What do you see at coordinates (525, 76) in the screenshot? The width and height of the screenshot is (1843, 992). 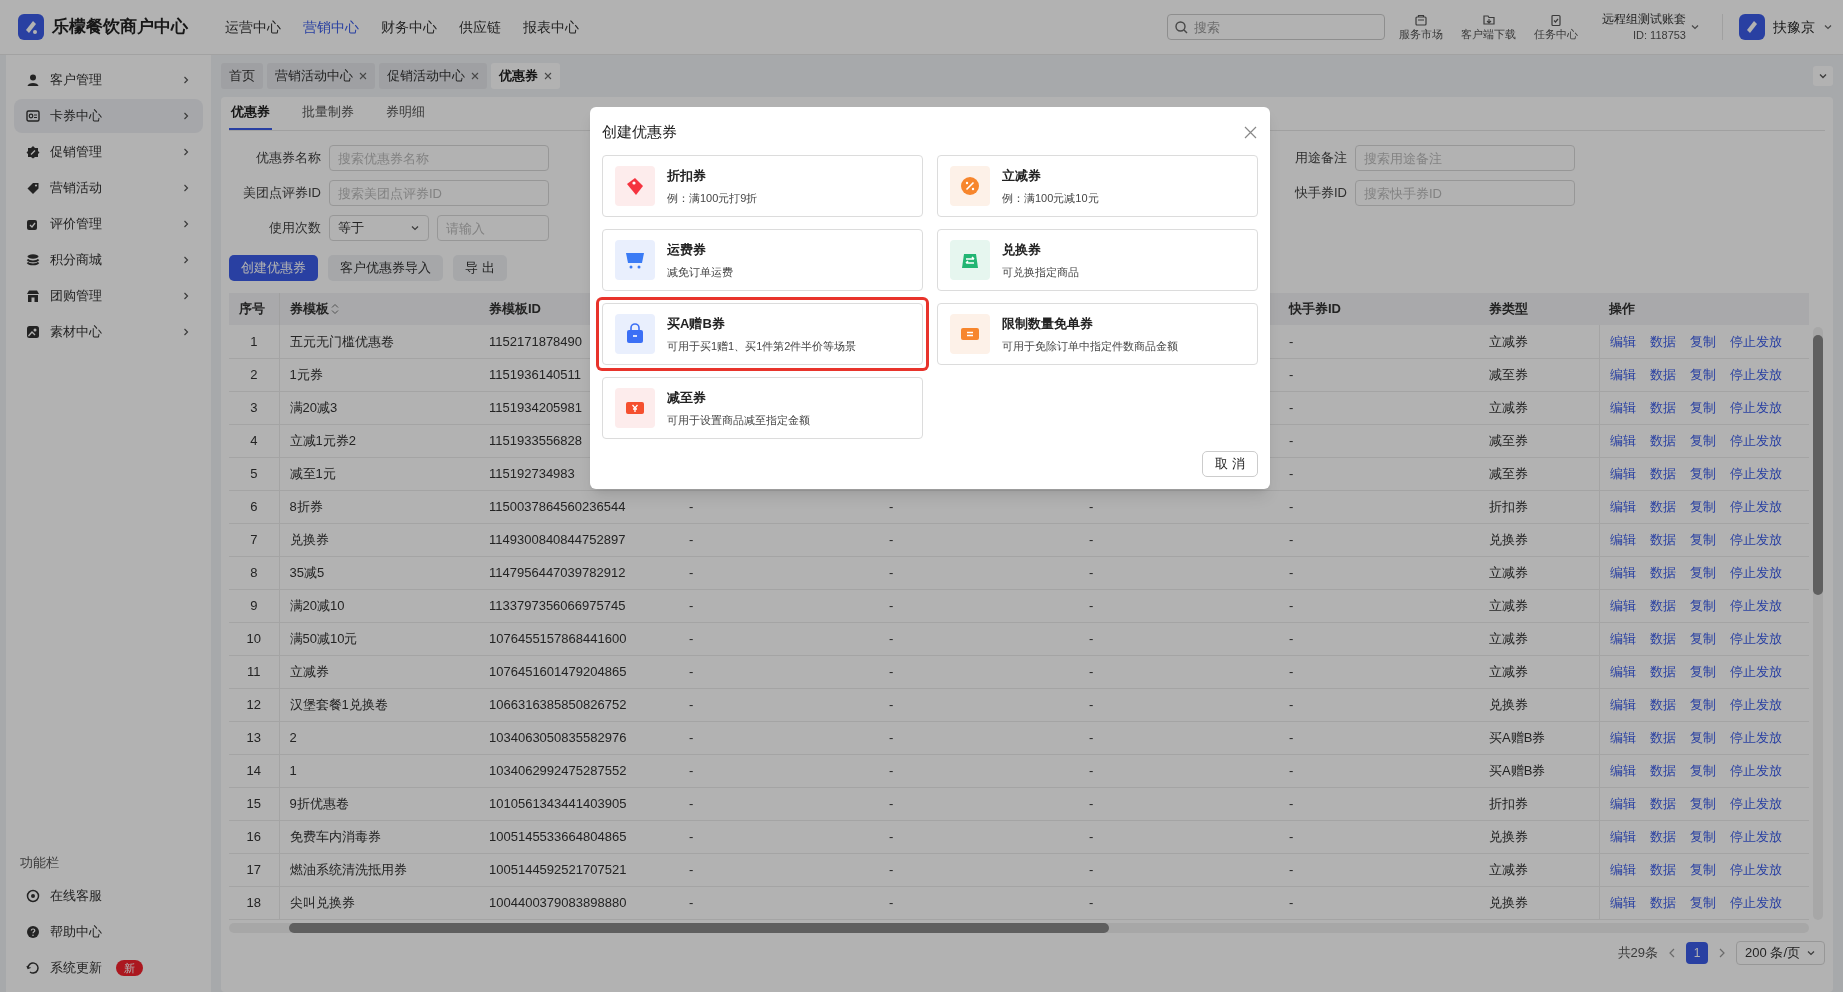 I see `page-tab: 优惠券` at bounding box center [525, 76].